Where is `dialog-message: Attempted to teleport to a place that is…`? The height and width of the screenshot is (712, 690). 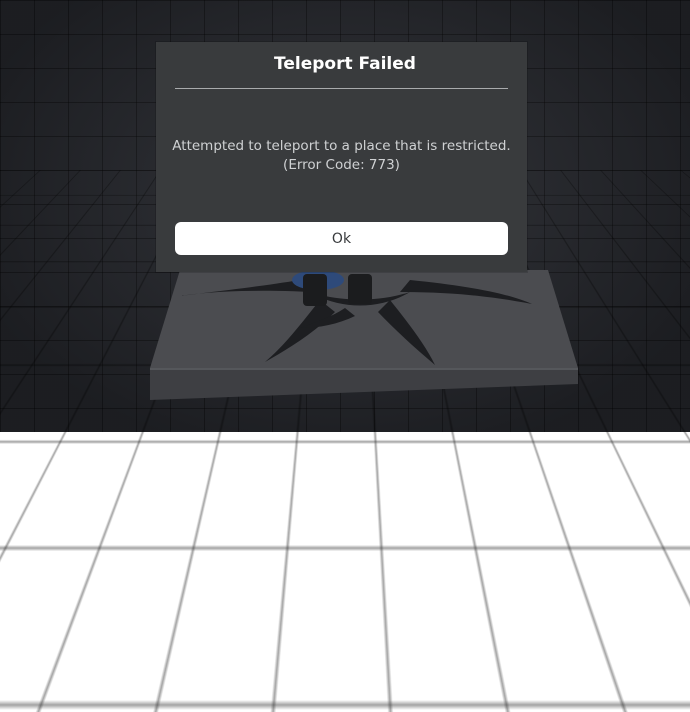
dialog-message: Attempted to teleport to a place that is… is located at coordinates (341, 156).